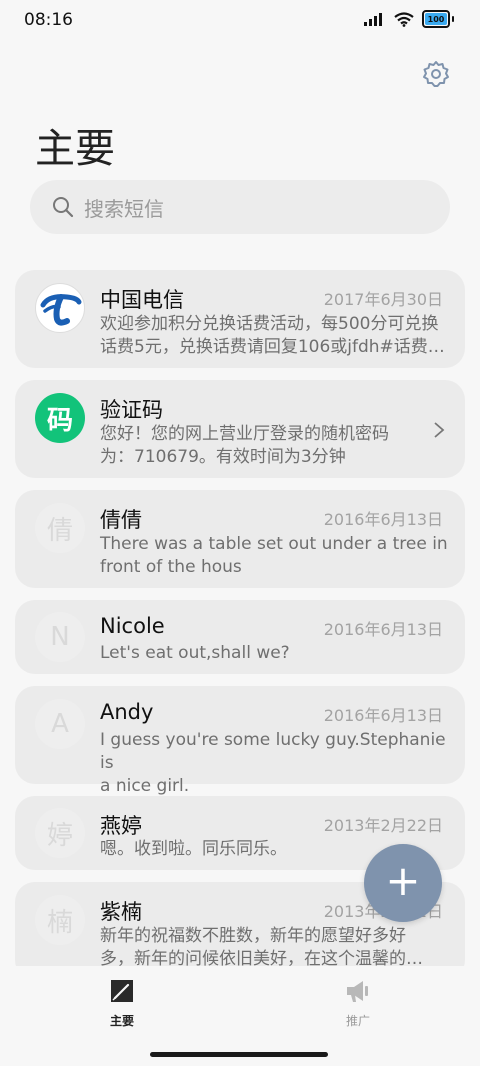 The width and height of the screenshot is (480, 1066). What do you see at coordinates (240, 20) in the screenshot?
I see `status-bar: 08:16 100` at bounding box center [240, 20].